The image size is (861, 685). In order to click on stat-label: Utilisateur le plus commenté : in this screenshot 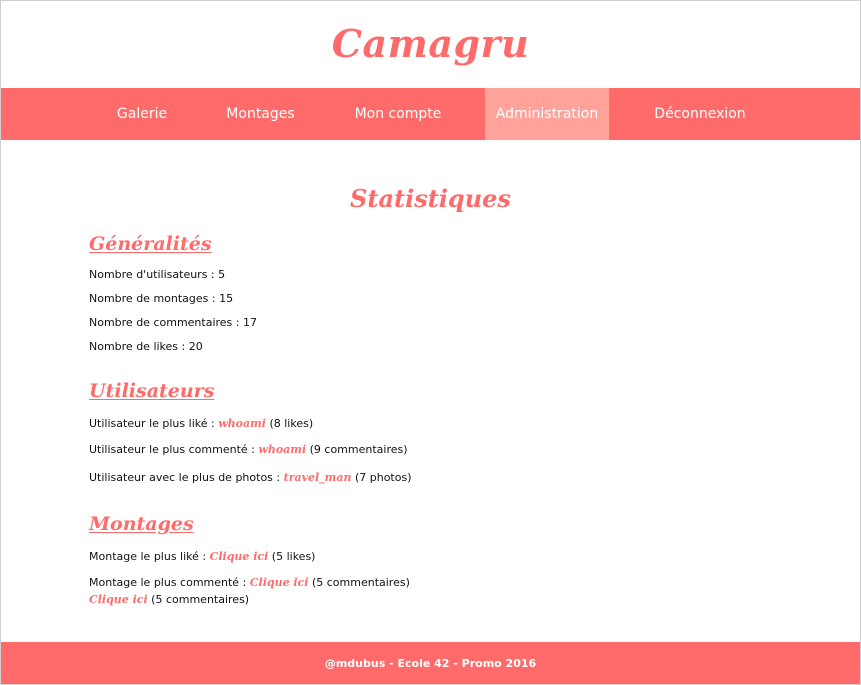, I will do `click(174, 449)`.